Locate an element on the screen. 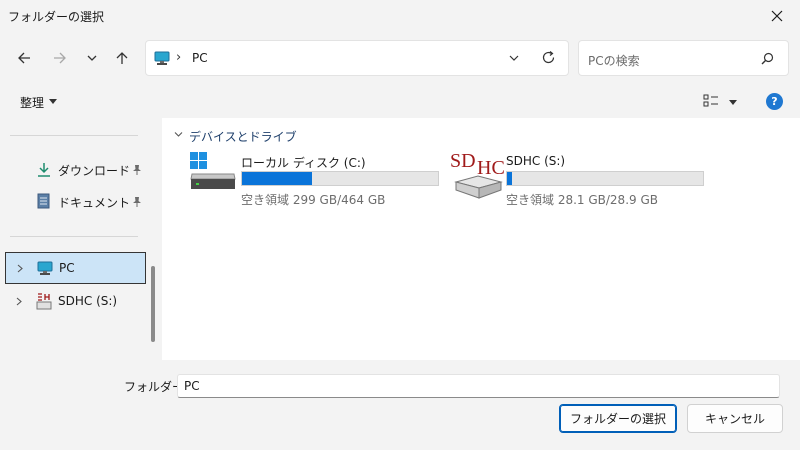 This screenshot has width=800, height=450. view-options-icon is located at coordinates (711, 101).